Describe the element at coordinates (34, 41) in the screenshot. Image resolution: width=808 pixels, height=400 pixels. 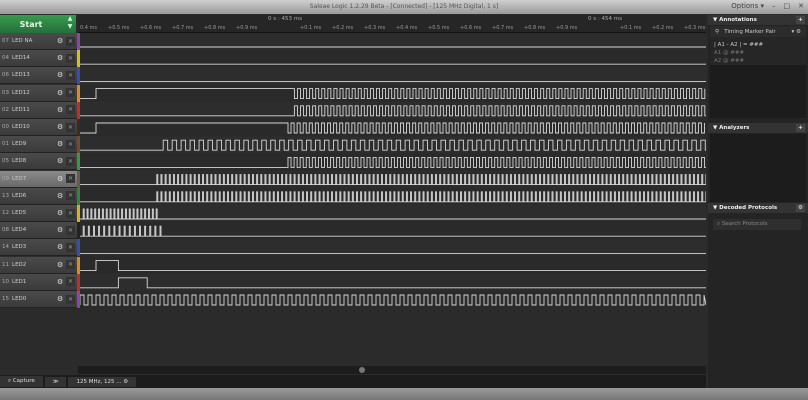
I see `channel-name: LED NA` at that location.